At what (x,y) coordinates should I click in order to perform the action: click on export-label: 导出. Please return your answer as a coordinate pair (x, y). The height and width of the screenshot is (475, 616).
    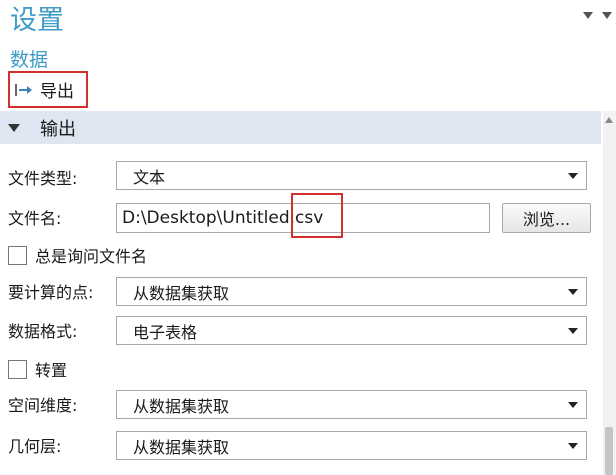
    Looking at the image, I should click on (57, 92).